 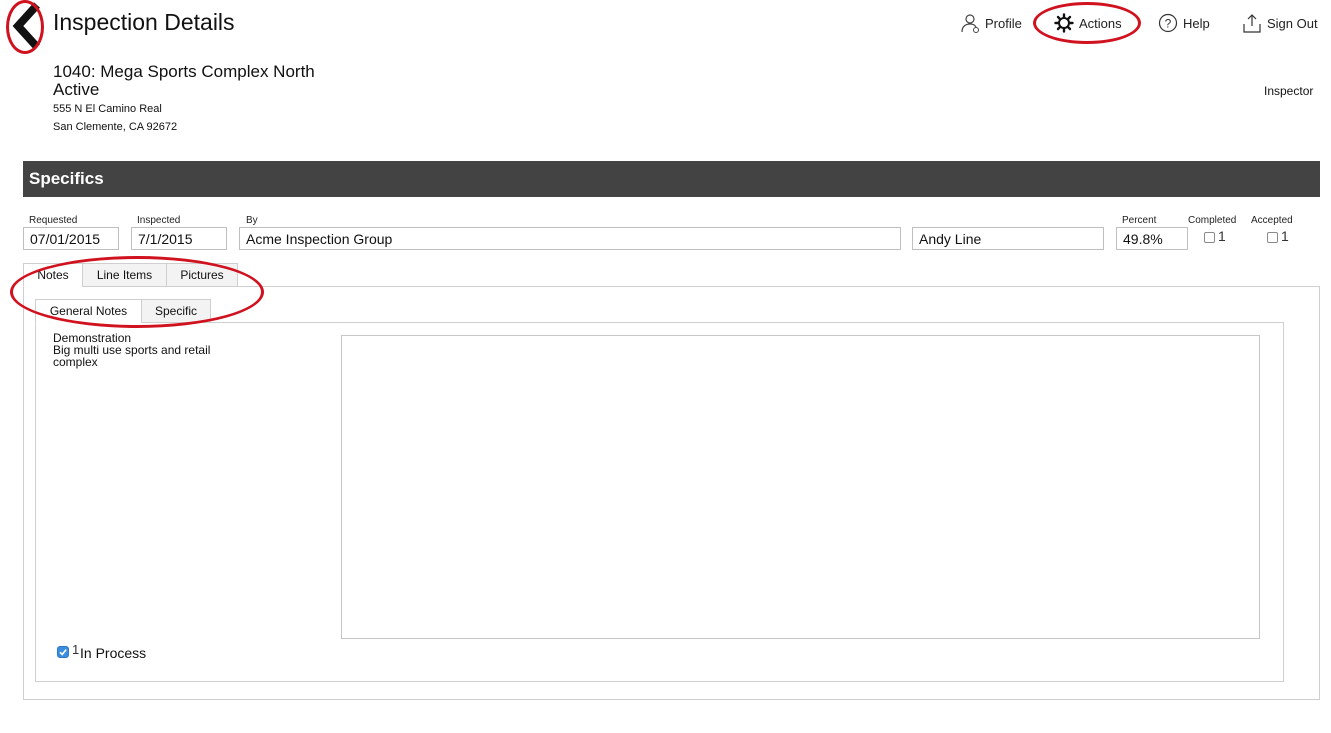 I want to click on checkmark-icon, so click(x=63, y=652).